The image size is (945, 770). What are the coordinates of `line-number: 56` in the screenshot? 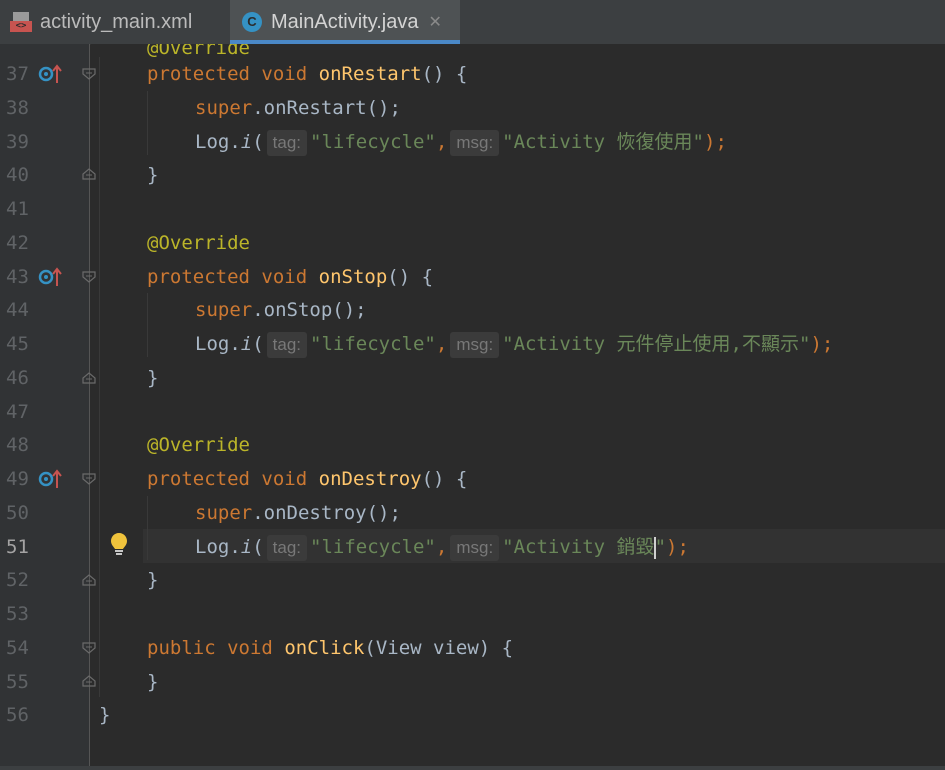 It's located at (17, 715).